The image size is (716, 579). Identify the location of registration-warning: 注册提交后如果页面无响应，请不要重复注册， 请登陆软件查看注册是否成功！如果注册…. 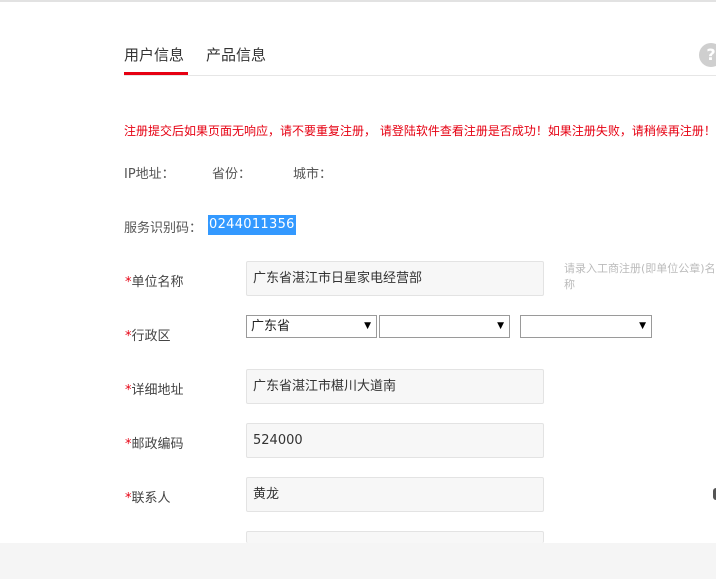
(420, 131).